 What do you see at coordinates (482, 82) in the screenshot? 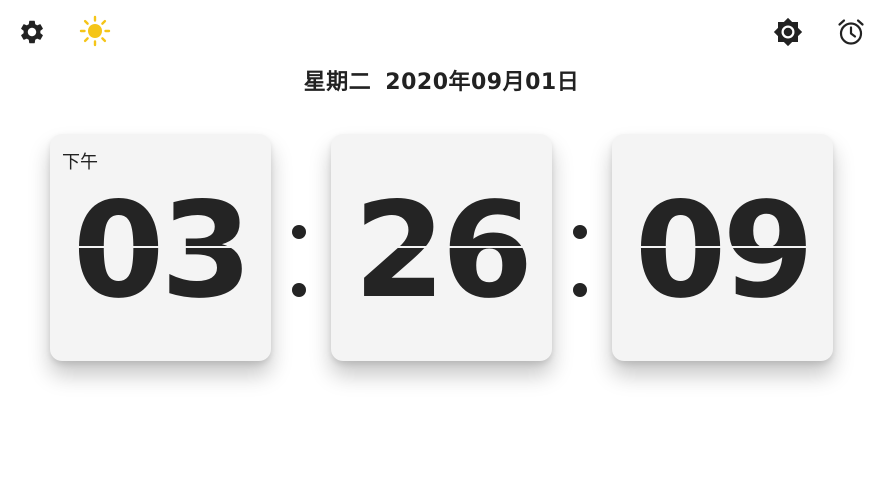
I see `date-label: 2020年09月01日` at bounding box center [482, 82].